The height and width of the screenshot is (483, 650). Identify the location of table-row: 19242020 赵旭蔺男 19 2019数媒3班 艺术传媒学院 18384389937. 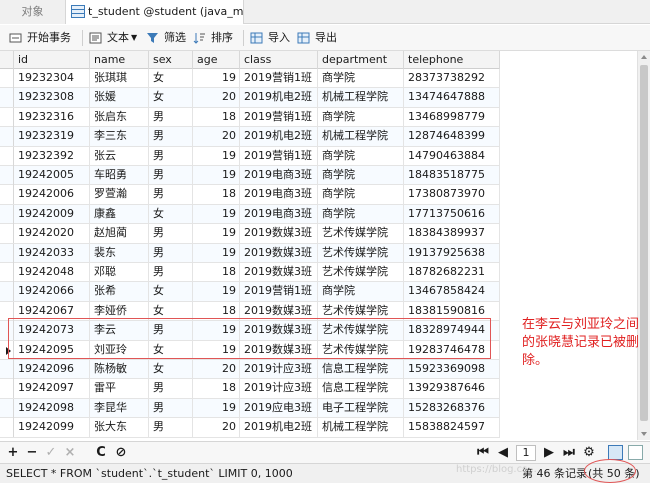
(250, 234).